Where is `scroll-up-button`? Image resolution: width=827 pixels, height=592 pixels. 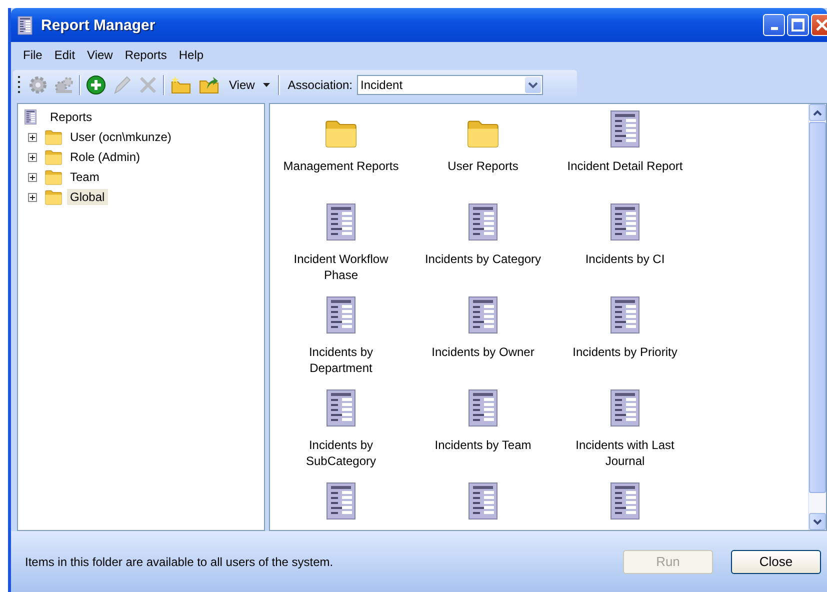
scroll-up-button is located at coordinates (817, 112).